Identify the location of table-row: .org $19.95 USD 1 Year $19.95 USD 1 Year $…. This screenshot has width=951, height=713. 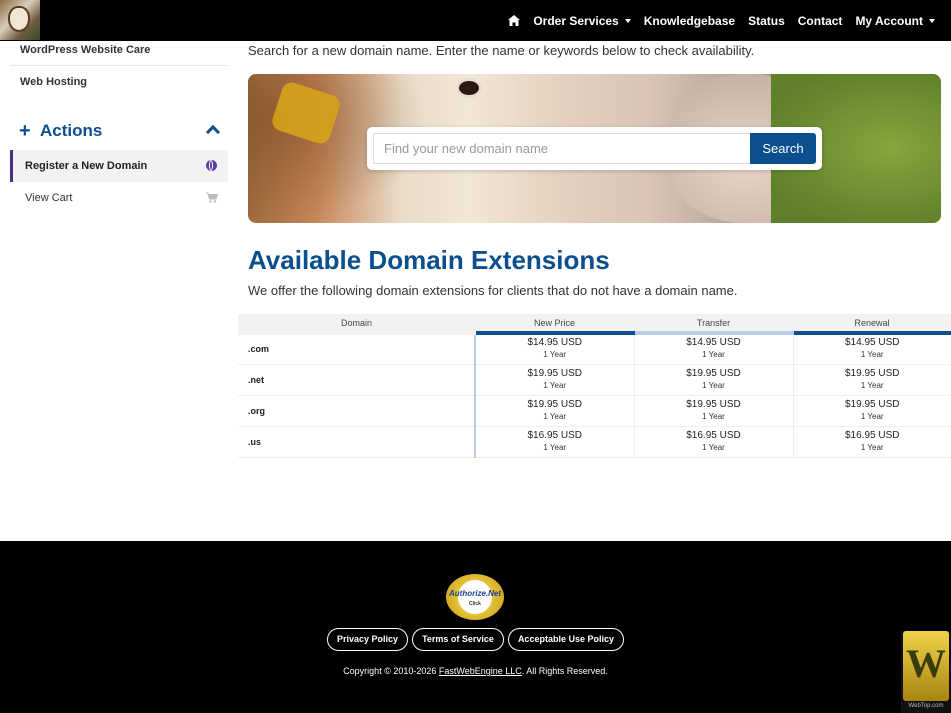
(594, 411).